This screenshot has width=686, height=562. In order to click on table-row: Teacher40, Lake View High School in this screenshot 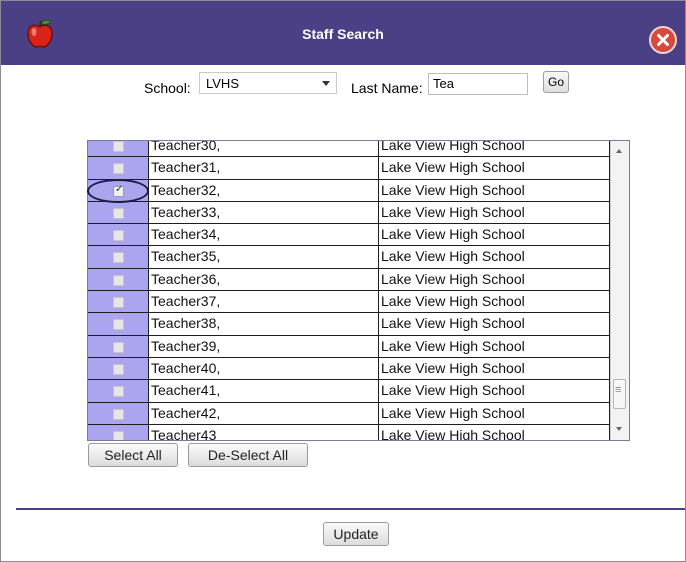, I will do `click(349, 369)`.